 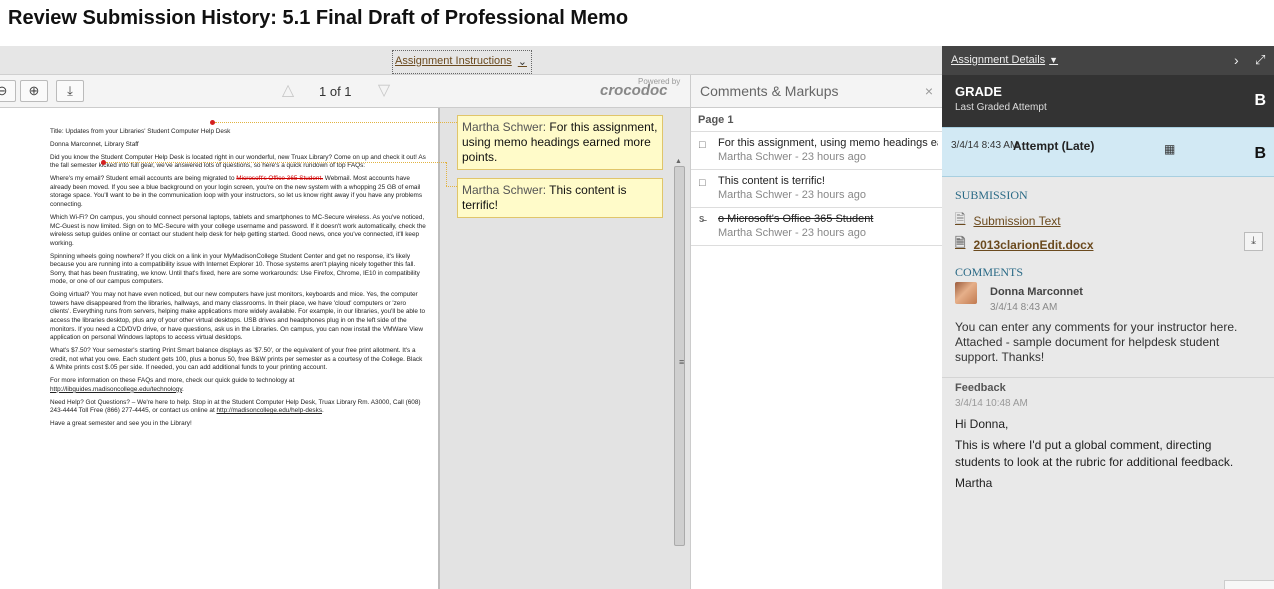 I want to click on powered-by-text: Powered by, so click(x=659, y=81).